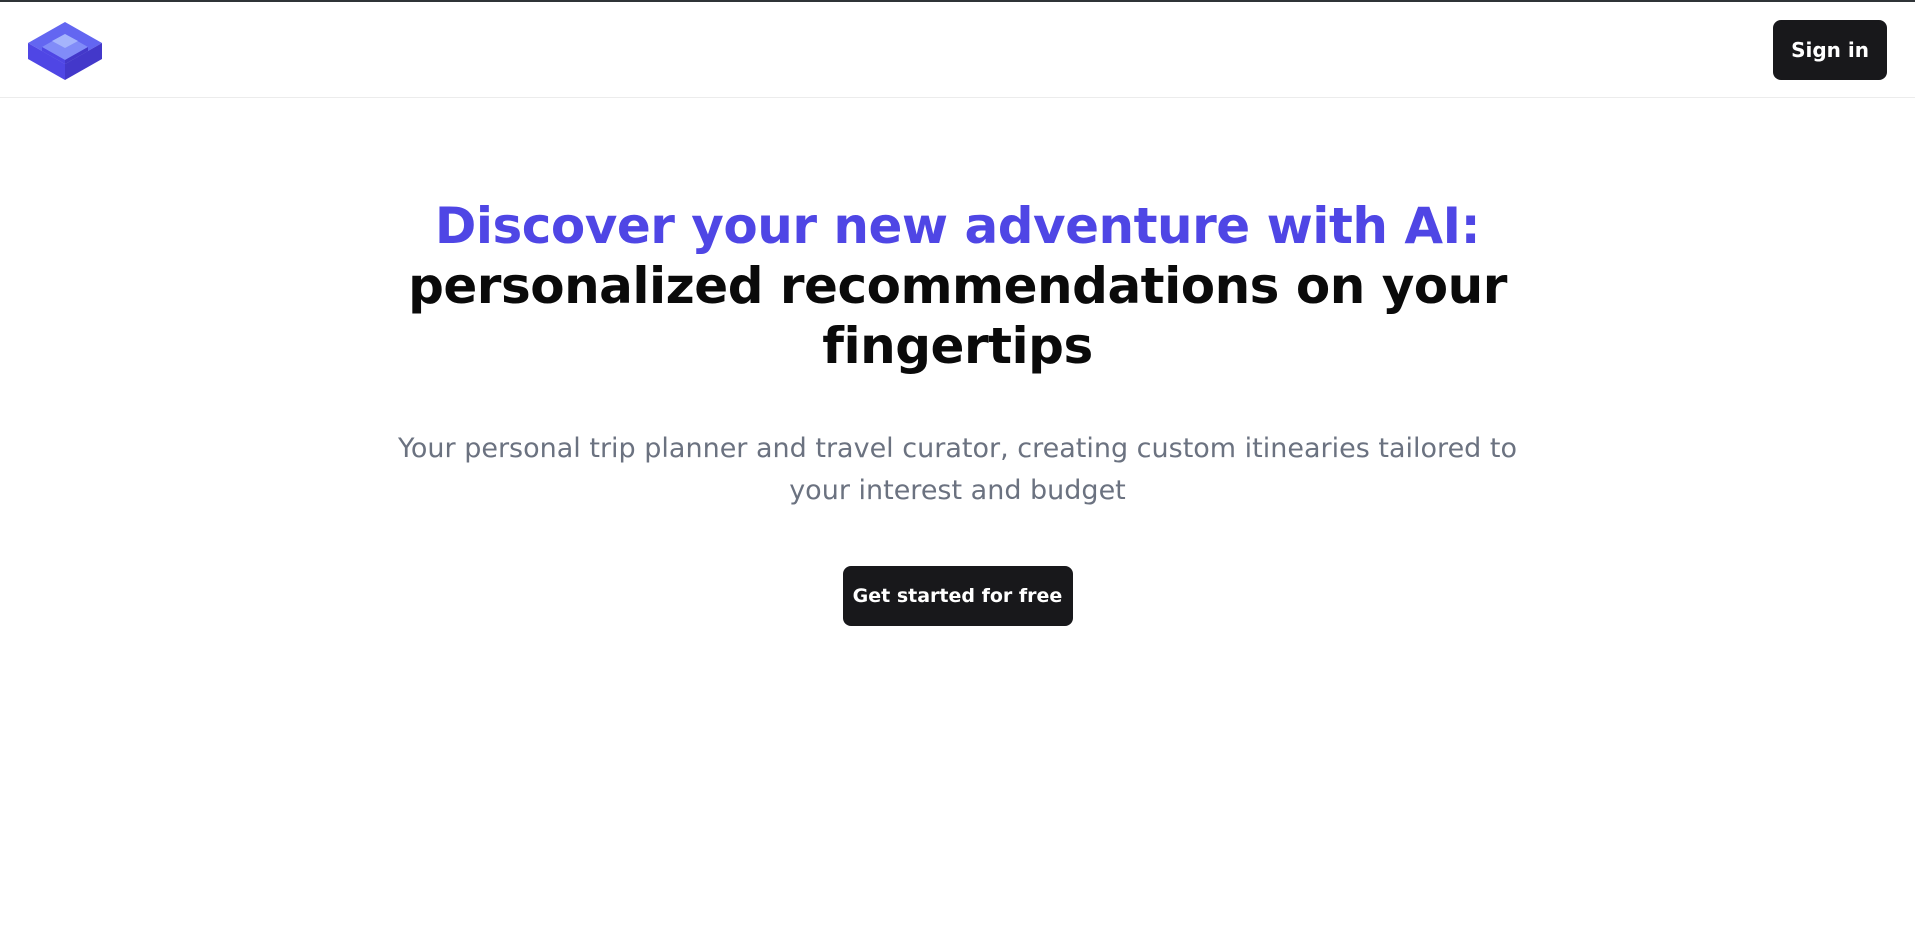 This screenshot has height=949, width=1915. Describe the element at coordinates (957, 226) in the screenshot. I see `headline-accent: Discover your new adventure with AI:` at that location.